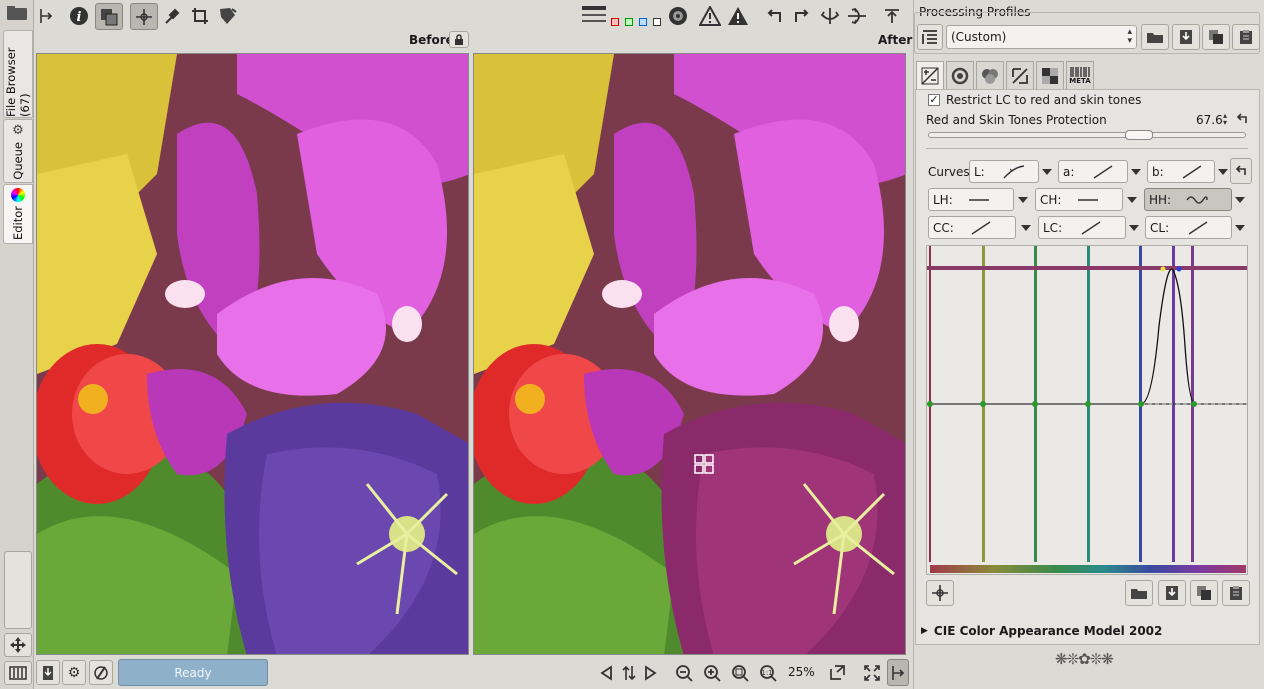  I want to click on curve-hh-dropdown-icon, so click(1240, 200).